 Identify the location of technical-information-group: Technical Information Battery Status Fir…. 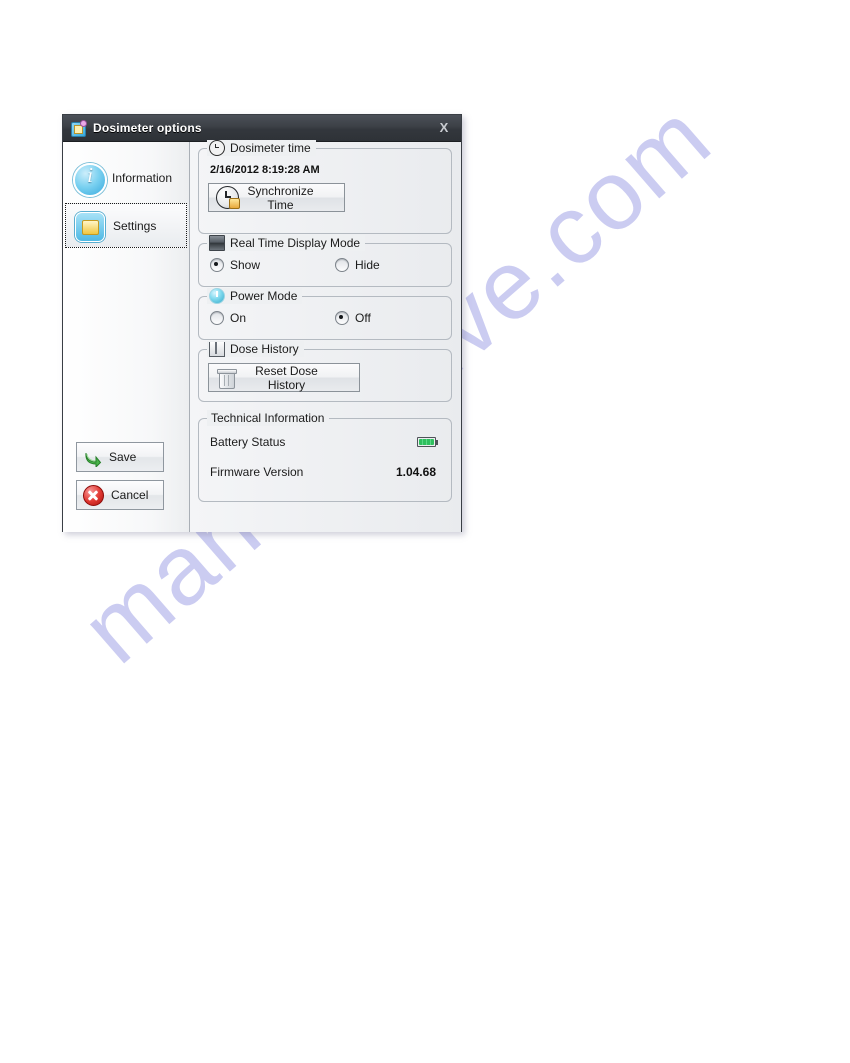
(325, 456).